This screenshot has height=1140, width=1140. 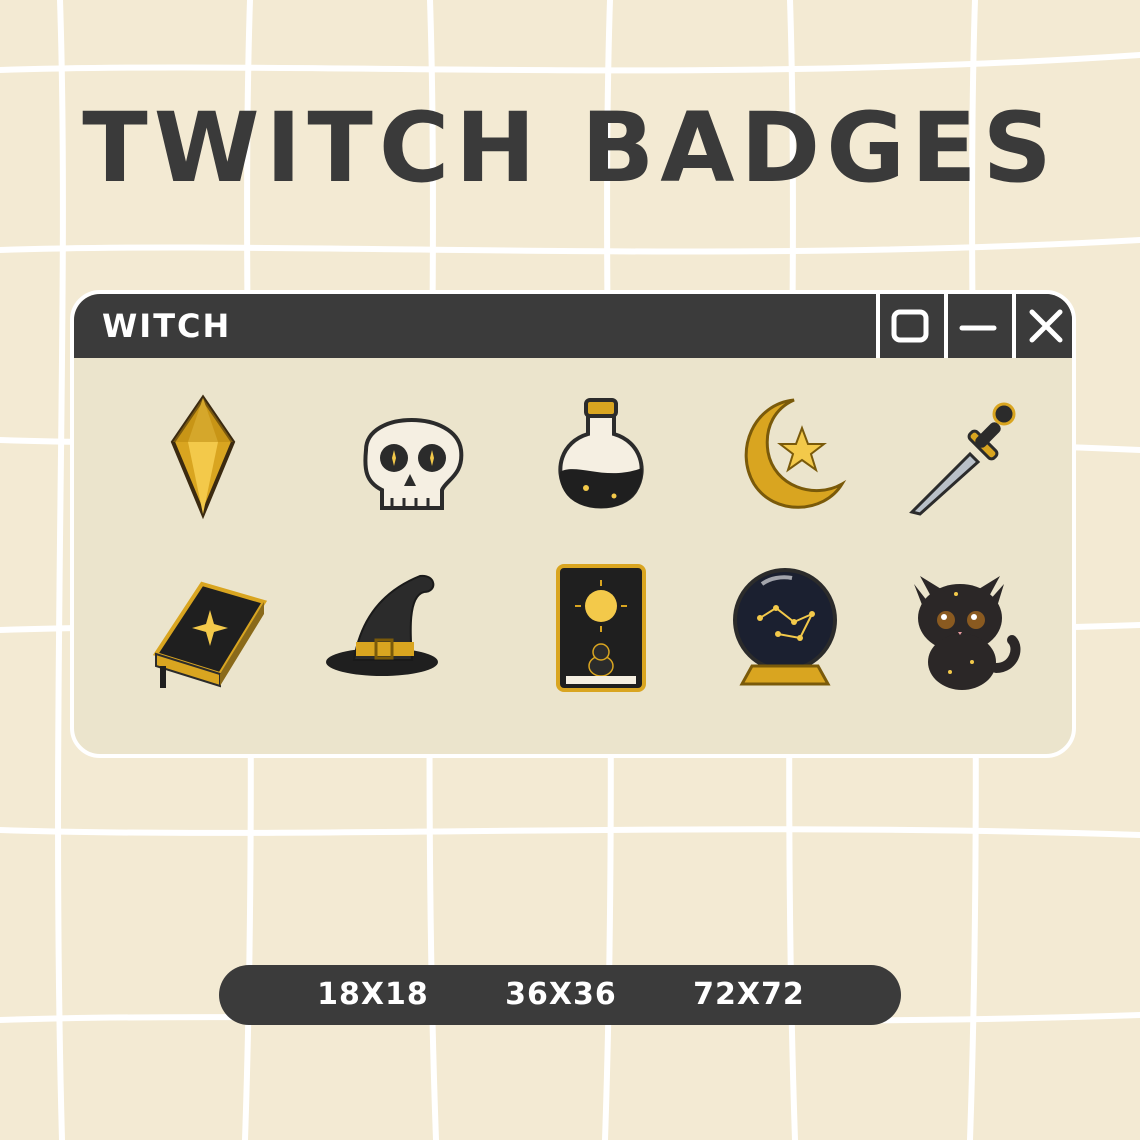 I want to click on page-title: TWITCH BADGES, so click(x=570, y=148).